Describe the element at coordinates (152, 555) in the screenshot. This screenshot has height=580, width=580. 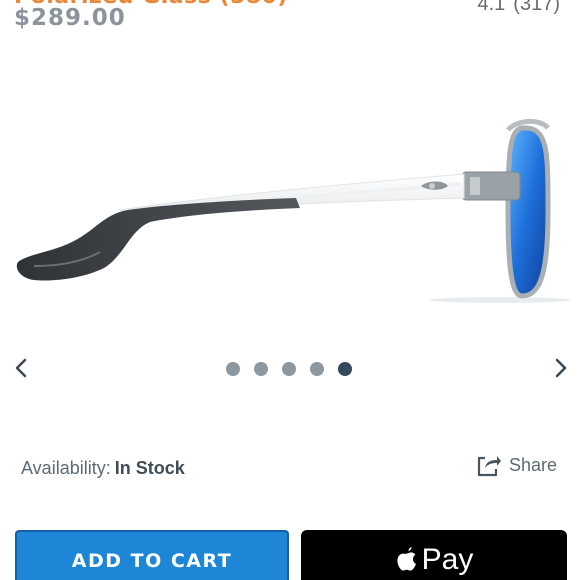
I see `add-to-cart-button: ADD TO CART` at that location.